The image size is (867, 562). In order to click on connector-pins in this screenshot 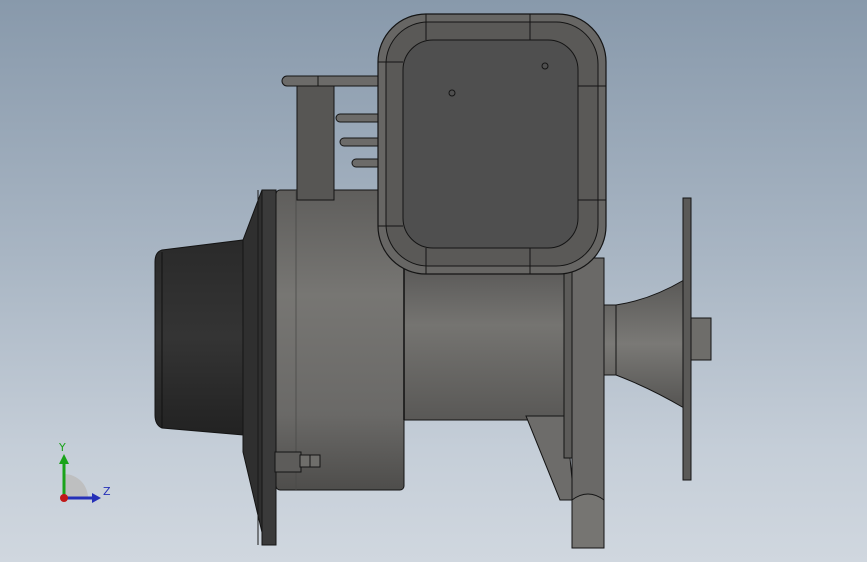, I will do `click(359, 140)`.